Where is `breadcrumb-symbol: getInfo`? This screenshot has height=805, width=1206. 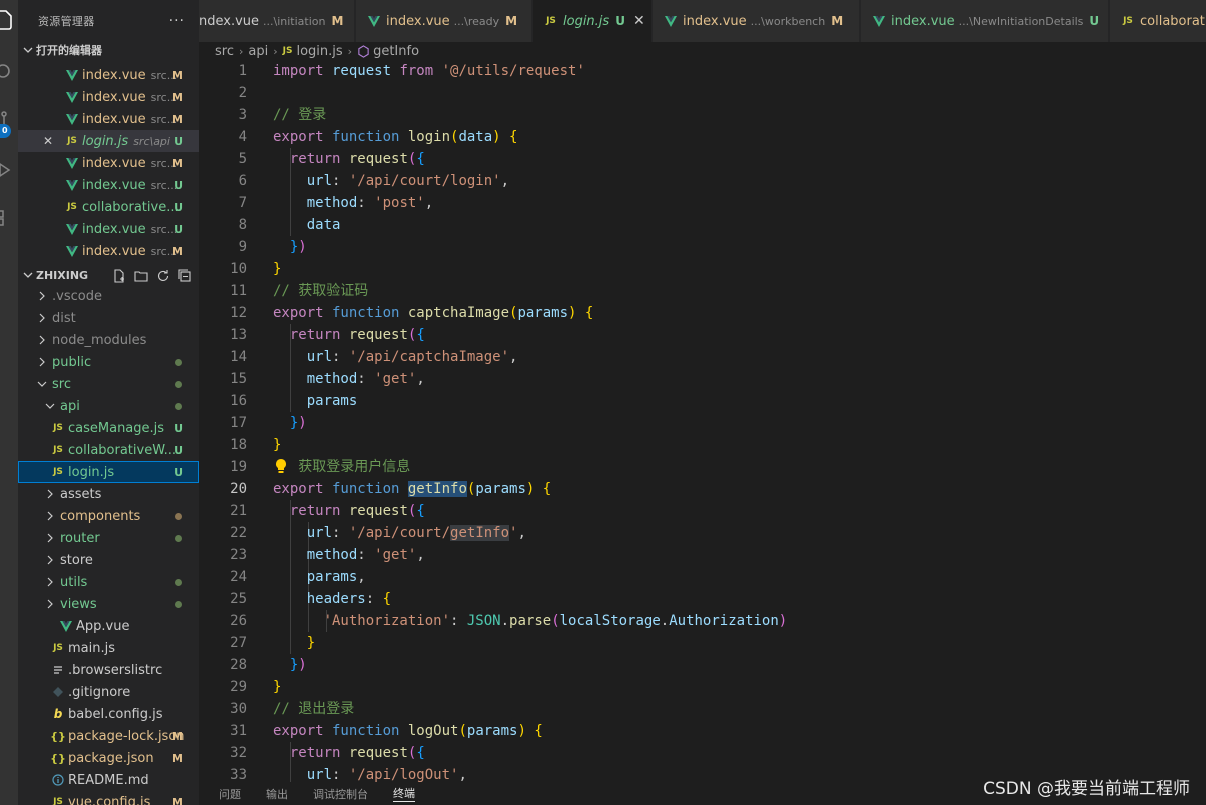 breadcrumb-symbol: getInfo is located at coordinates (396, 51).